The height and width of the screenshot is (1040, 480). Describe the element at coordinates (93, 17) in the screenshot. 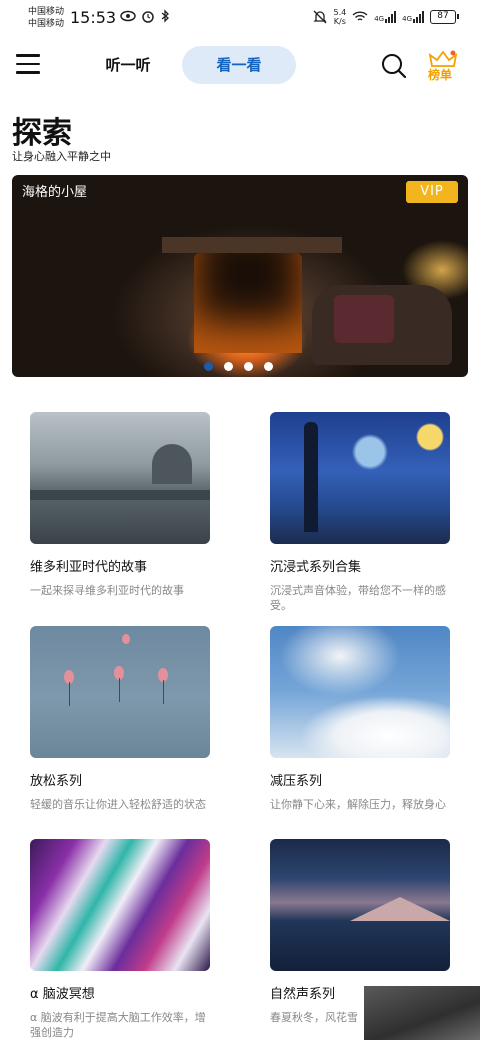

I see `status-time: 15:53` at that location.